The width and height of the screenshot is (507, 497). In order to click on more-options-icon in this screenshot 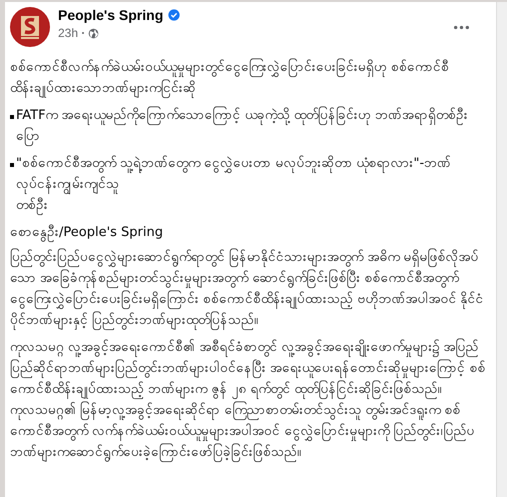, I will do `click(461, 27)`.